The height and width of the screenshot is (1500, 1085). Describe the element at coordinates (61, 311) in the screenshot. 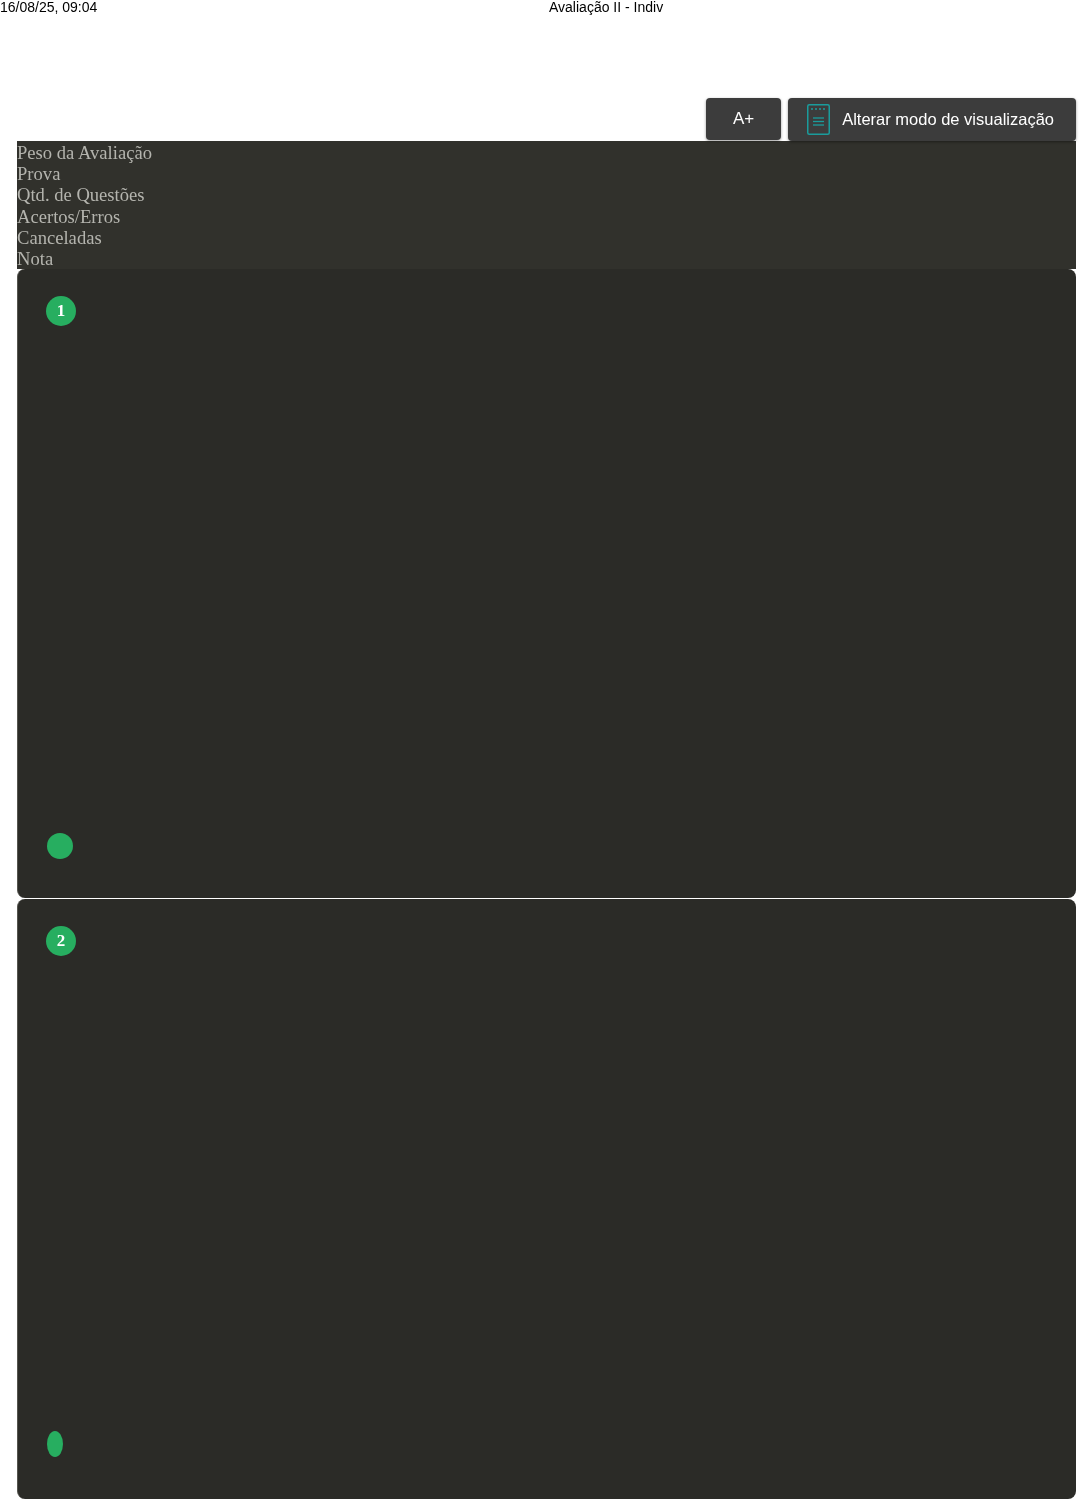

I see `question-number-badge: 1` at that location.